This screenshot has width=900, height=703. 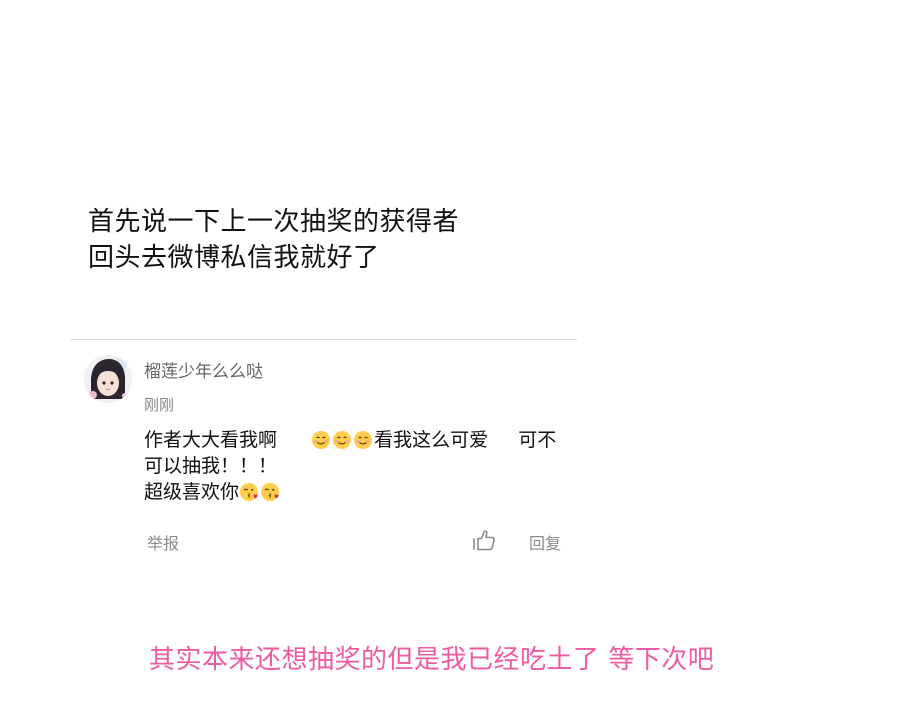 What do you see at coordinates (234, 258) in the screenshot?
I see `intro-line-2: 回头去微博私信我就好了` at bounding box center [234, 258].